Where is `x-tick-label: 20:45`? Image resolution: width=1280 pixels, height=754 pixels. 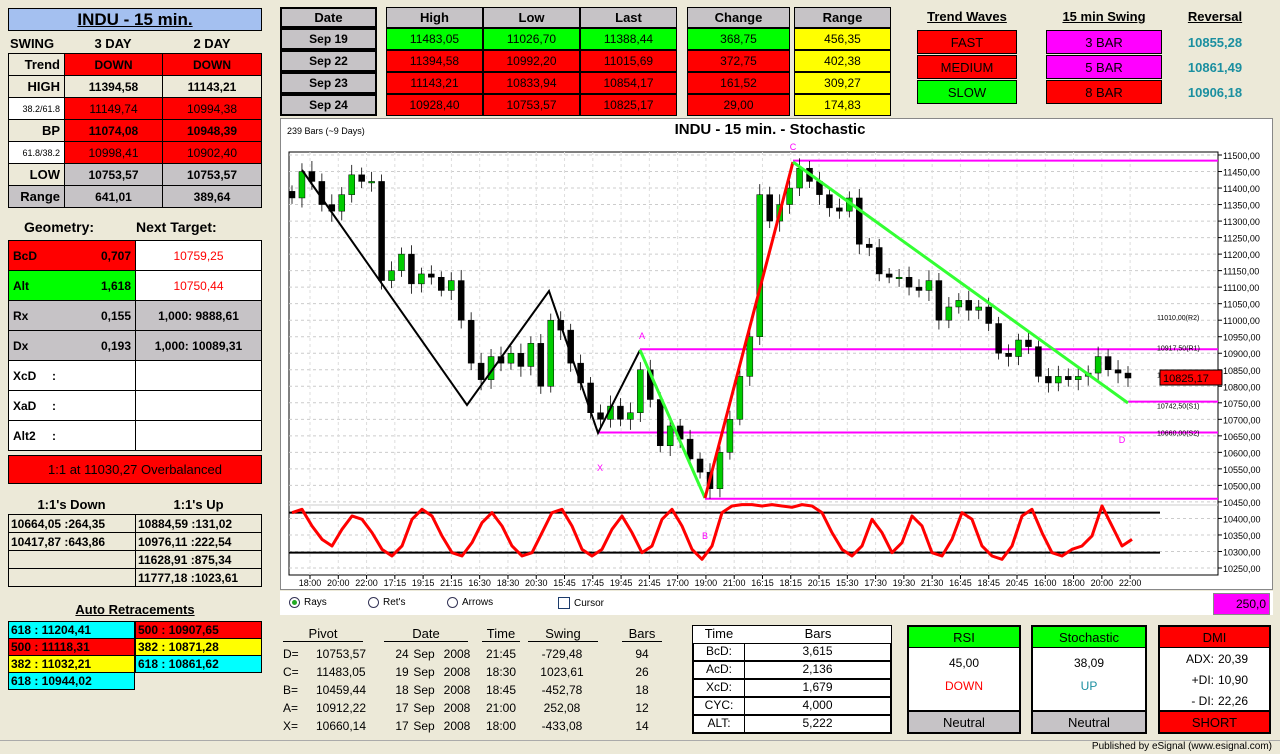
x-tick-label: 20:45 is located at coordinates (1017, 583).